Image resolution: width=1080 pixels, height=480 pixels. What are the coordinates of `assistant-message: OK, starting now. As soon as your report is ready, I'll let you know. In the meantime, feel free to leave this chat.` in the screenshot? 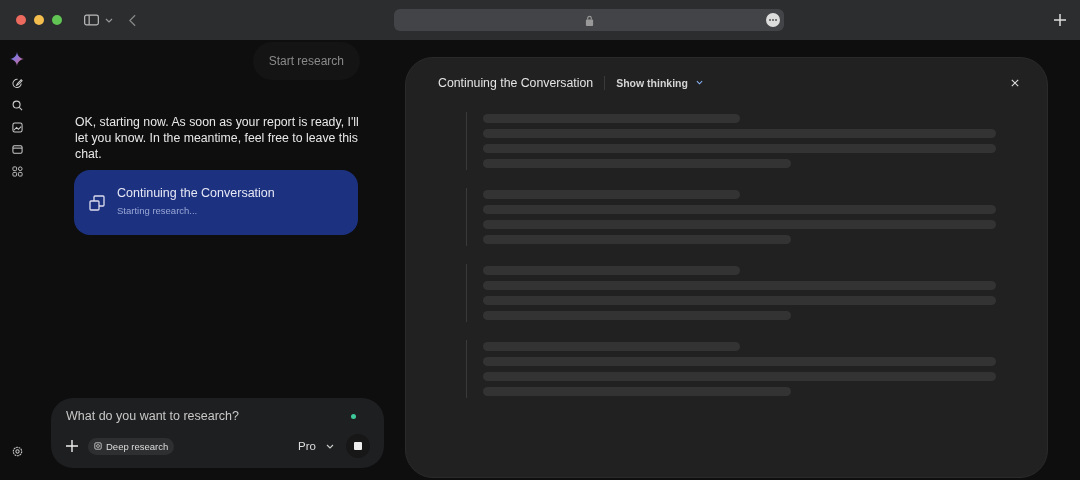 It's located at (217, 138).